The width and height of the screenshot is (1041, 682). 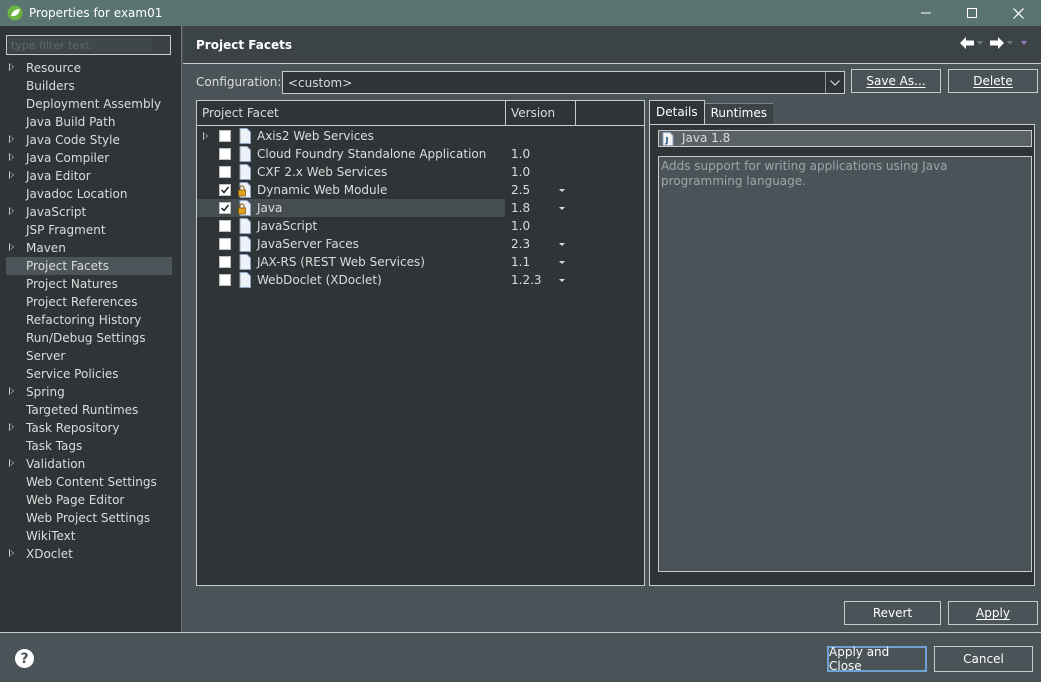 What do you see at coordinates (91, 392) in the screenshot?
I see `sidebar-item-spring: Spring` at bounding box center [91, 392].